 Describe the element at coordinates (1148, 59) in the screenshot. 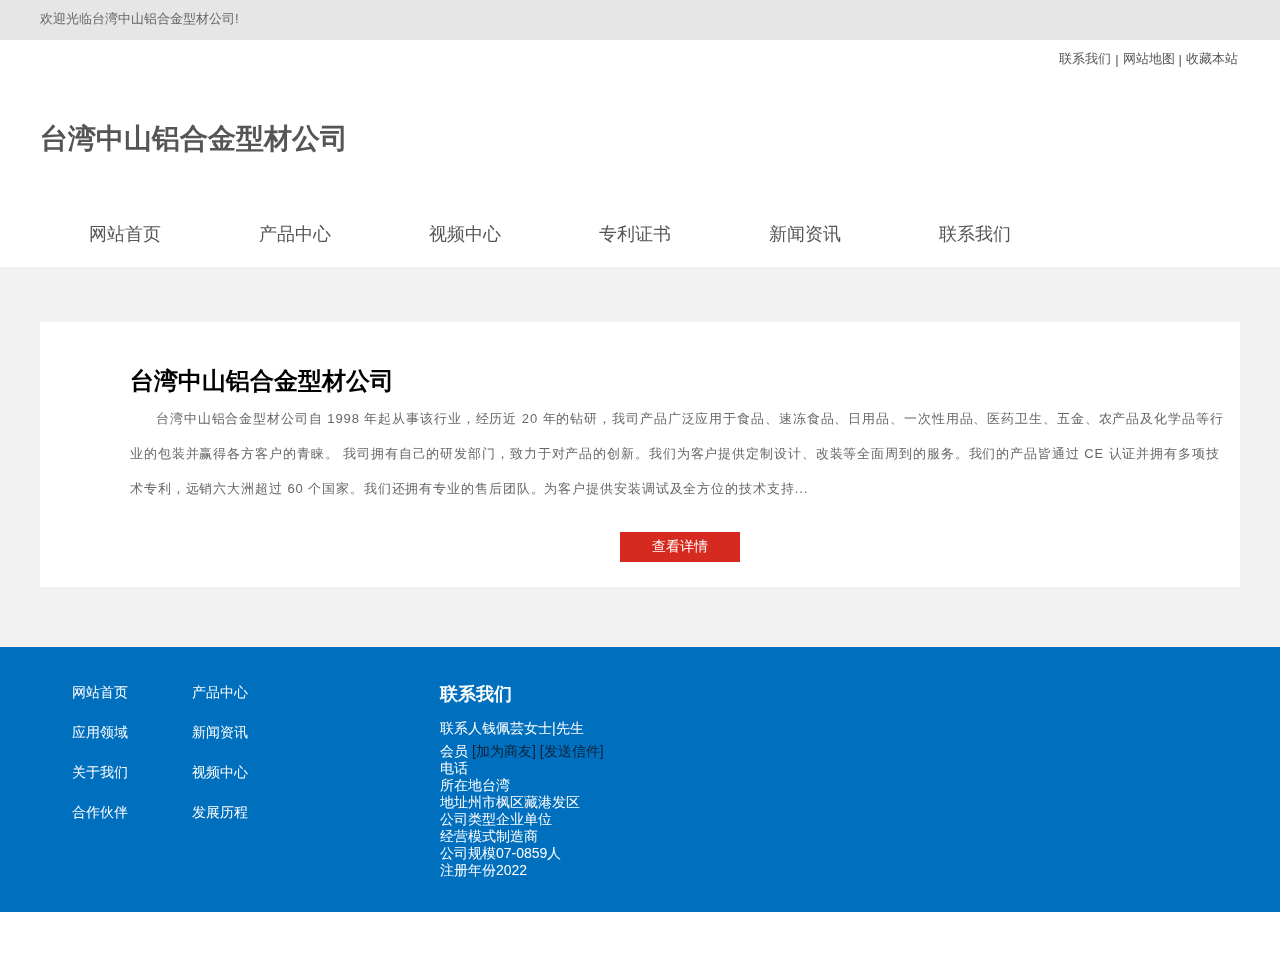

I see `header-link: 网站地图` at that location.